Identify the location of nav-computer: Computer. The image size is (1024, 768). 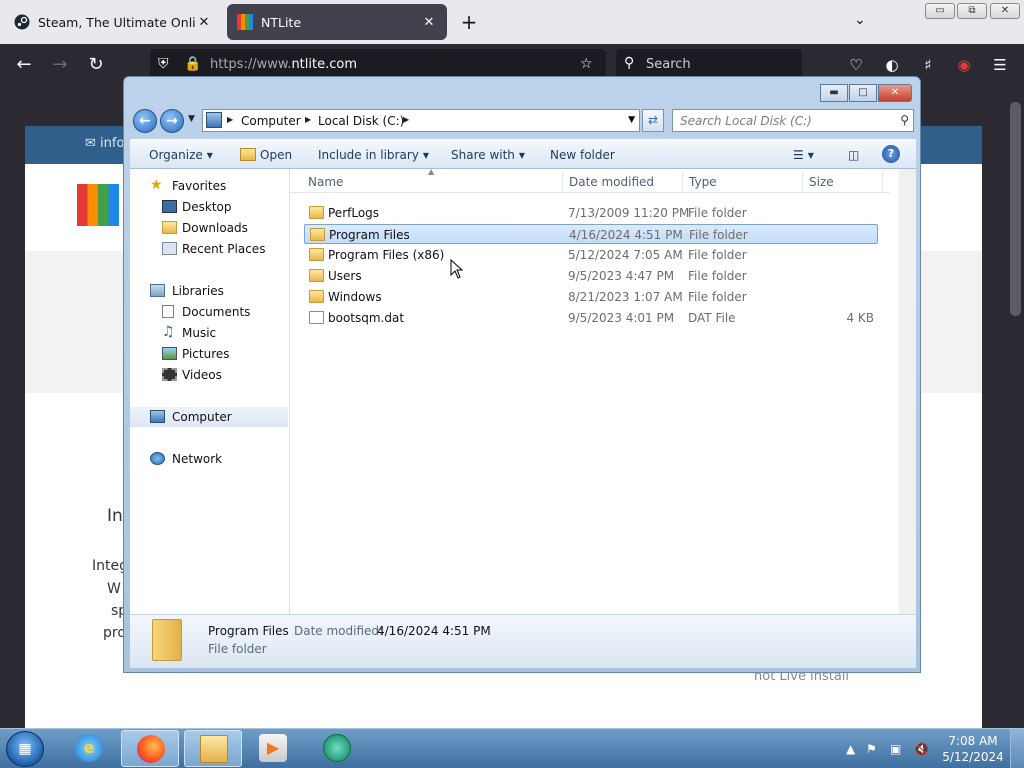
(209, 417).